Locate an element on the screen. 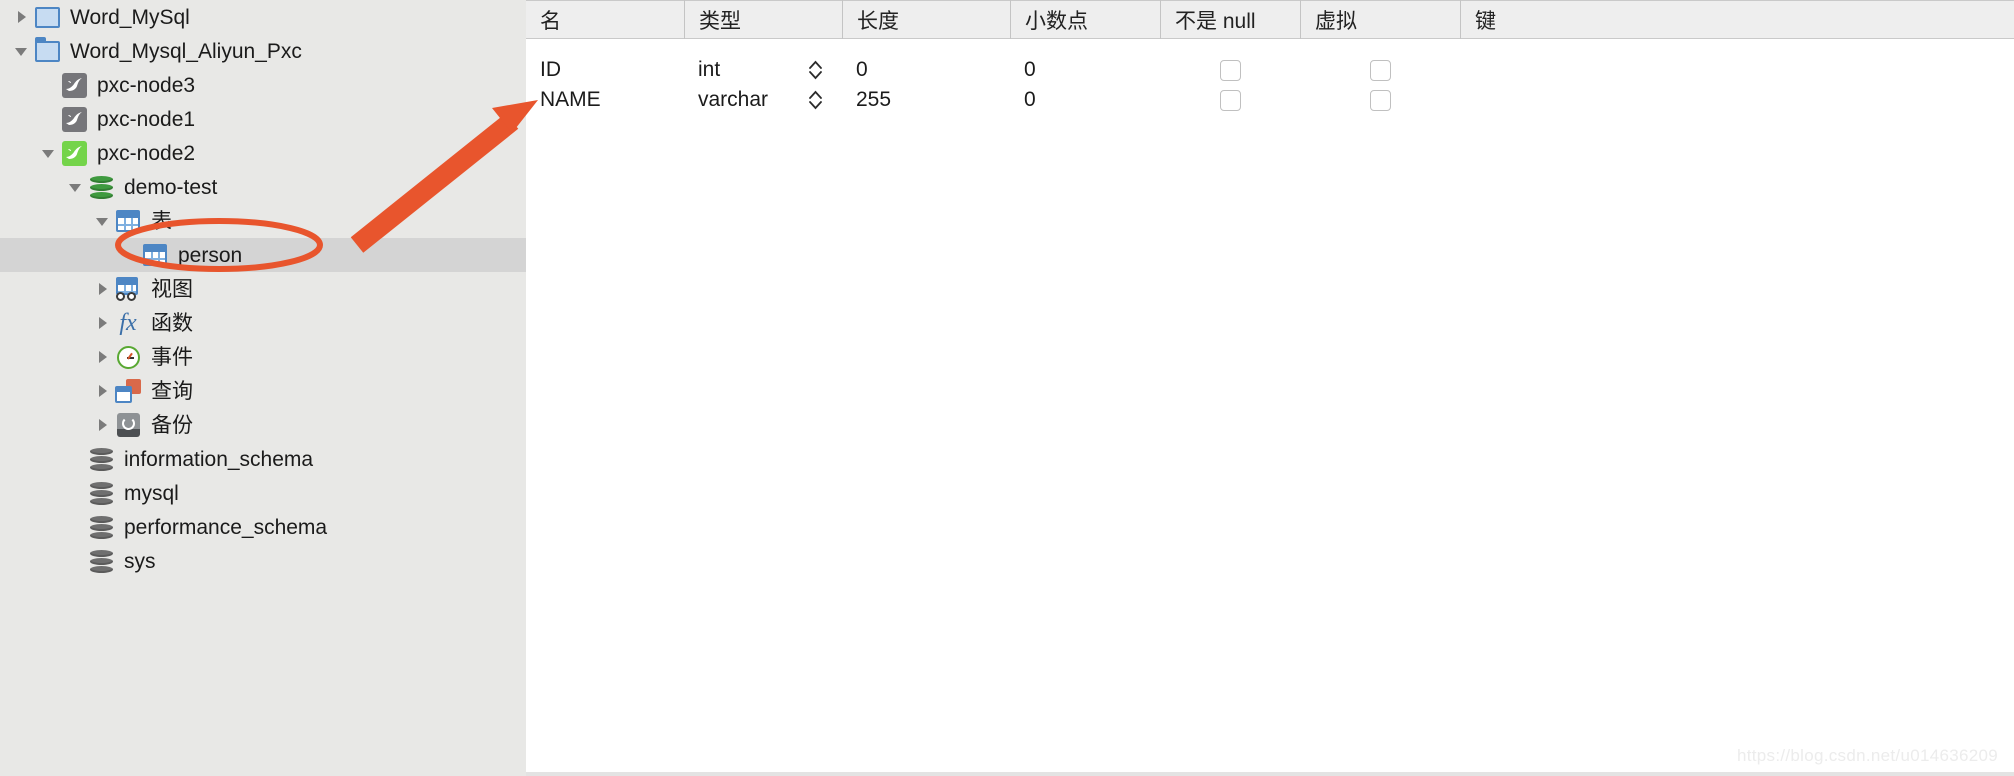  tree-item-label: information_schema is located at coordinates (219, 459).